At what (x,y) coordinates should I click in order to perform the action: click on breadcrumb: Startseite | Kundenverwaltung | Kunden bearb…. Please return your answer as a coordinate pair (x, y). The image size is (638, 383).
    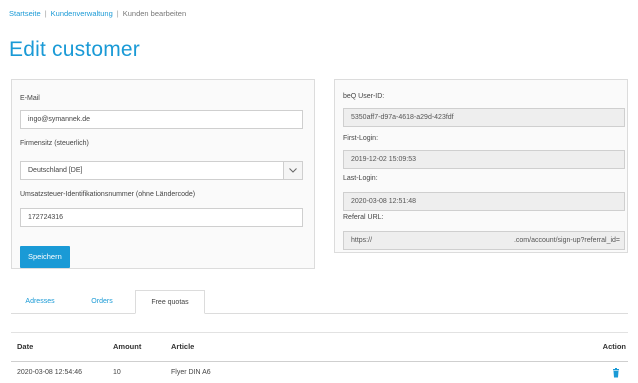
    Looking at the image, I should click on (97, 13).